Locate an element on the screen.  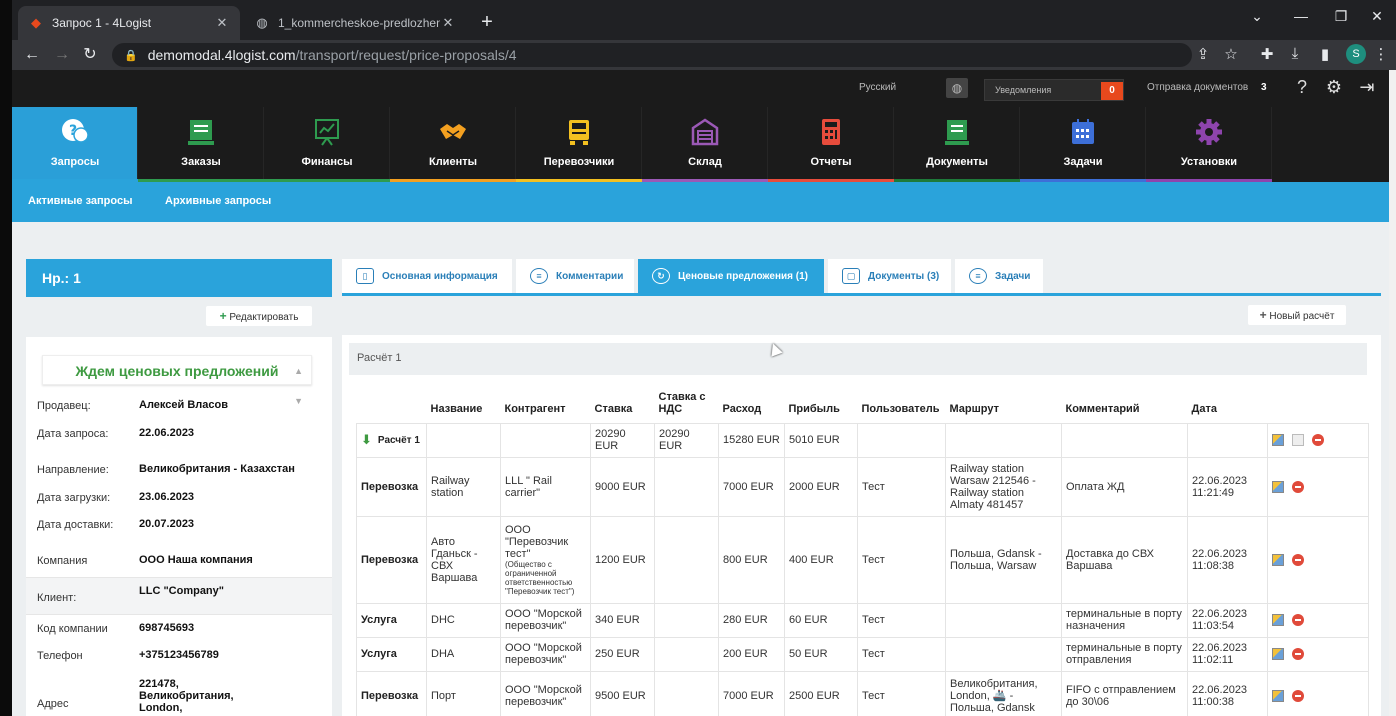
documents-sending-label: Отправка документов is located at coordinates (1197, 87).